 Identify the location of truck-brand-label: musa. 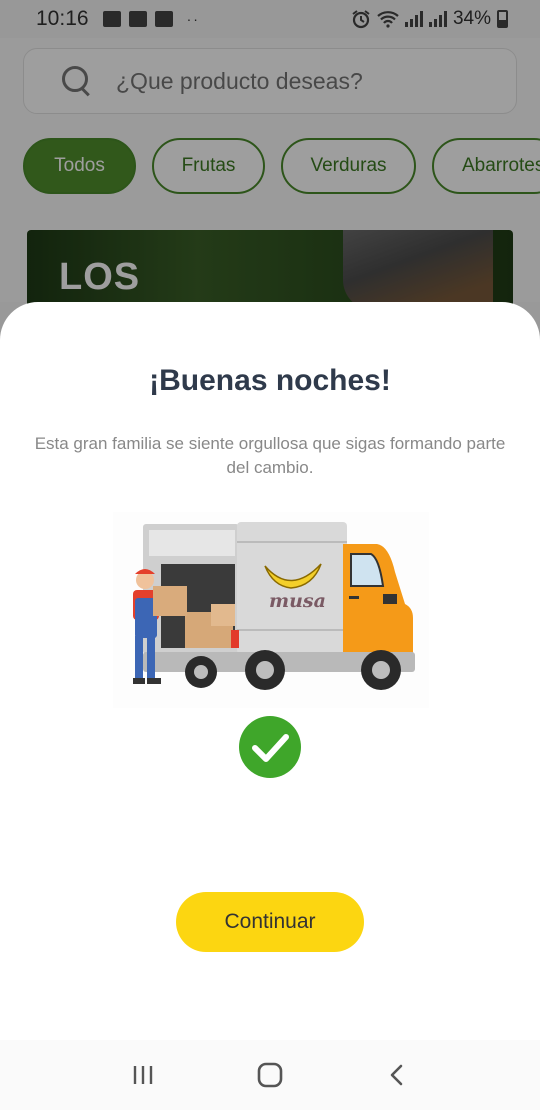
(297, 601).